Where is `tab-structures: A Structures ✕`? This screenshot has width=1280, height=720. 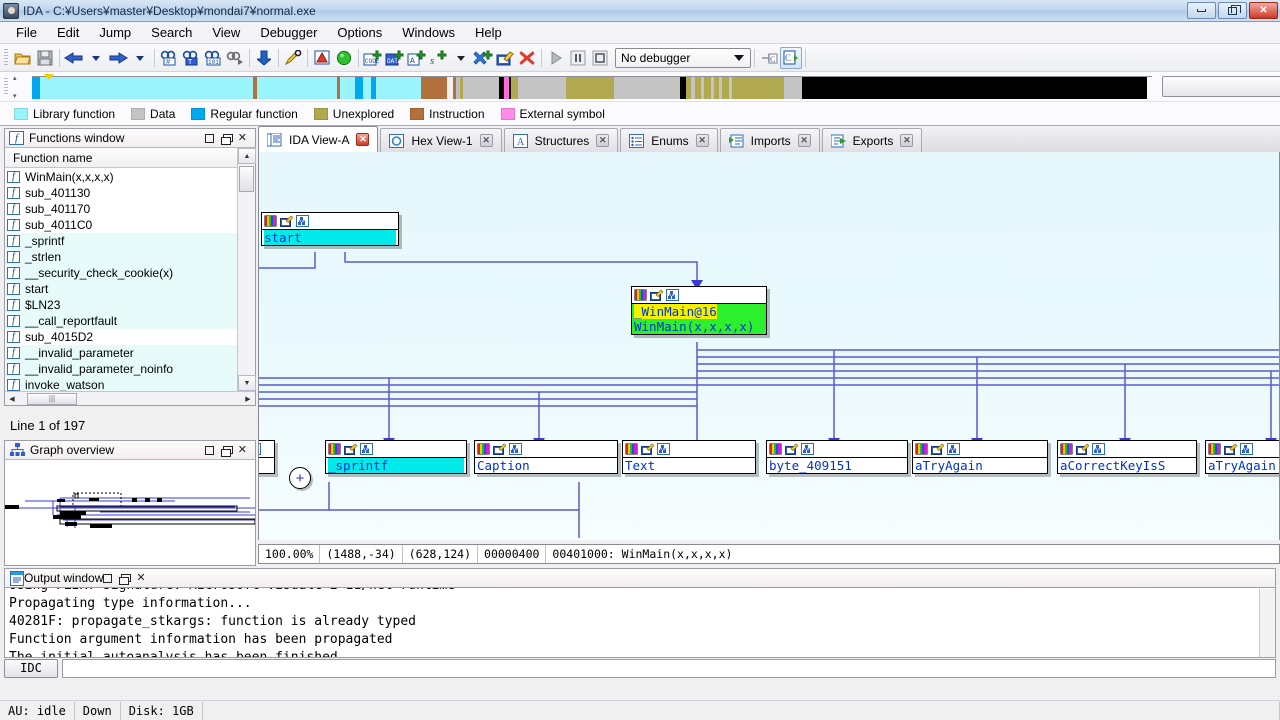 tab-structures: A Structures ✕ is located at coordinates (561, 140).